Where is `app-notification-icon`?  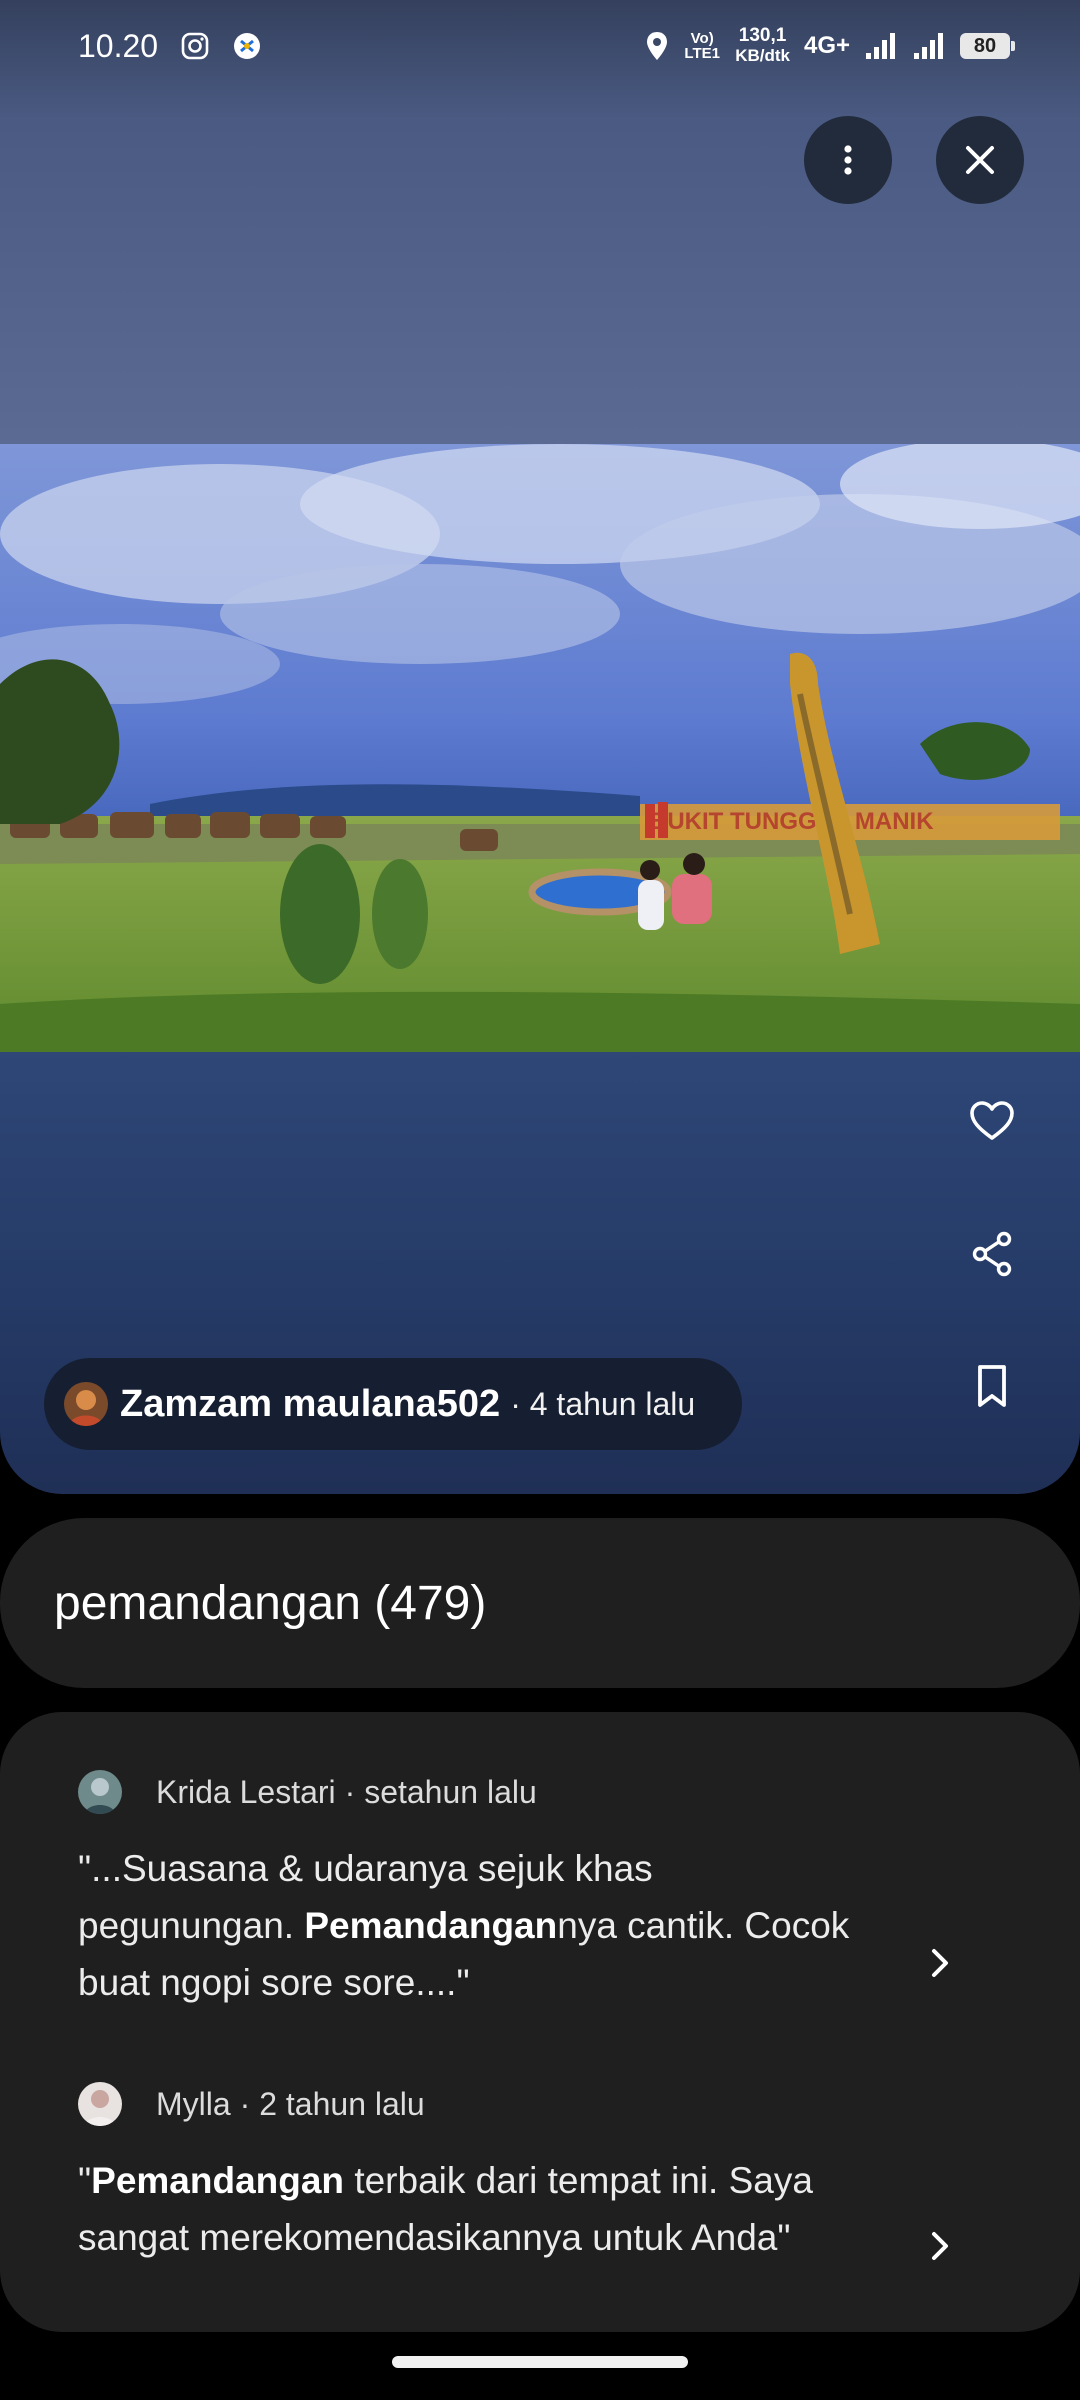
app-notification-icon is located at coordinates (247, 46).